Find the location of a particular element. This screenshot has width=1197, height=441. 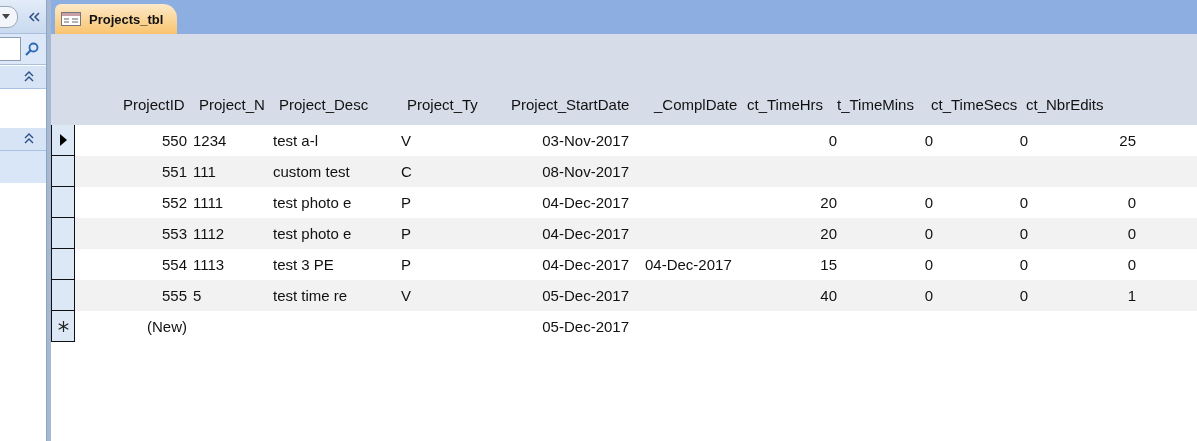

column-header: Project_Ty is located at coordinates (456, 105).